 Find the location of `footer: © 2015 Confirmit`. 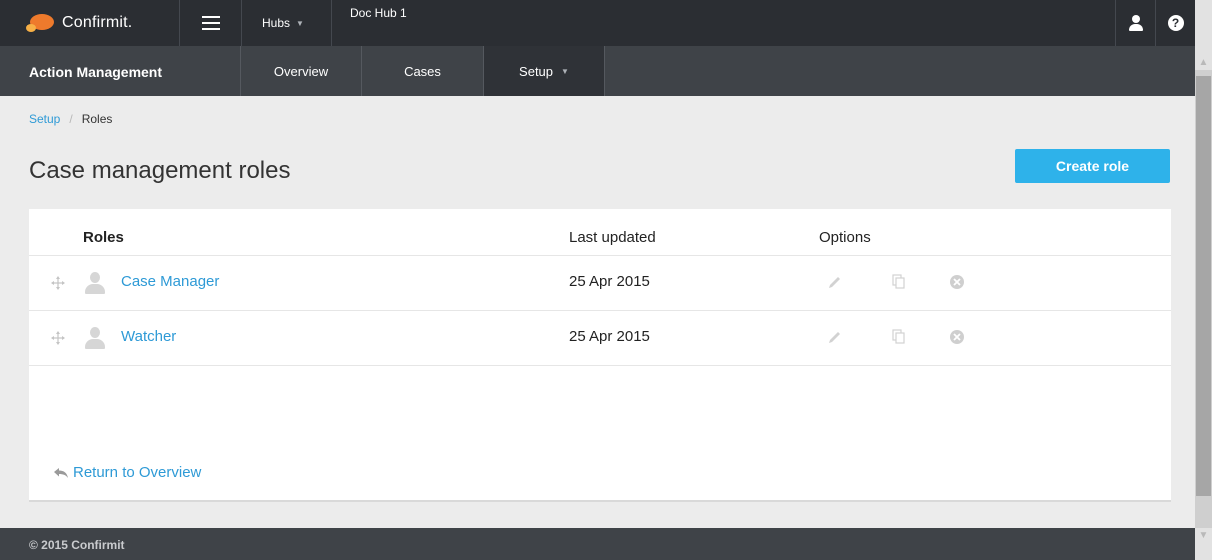

footer: © 2015 Confirmit is located at coordinates (597, 544).